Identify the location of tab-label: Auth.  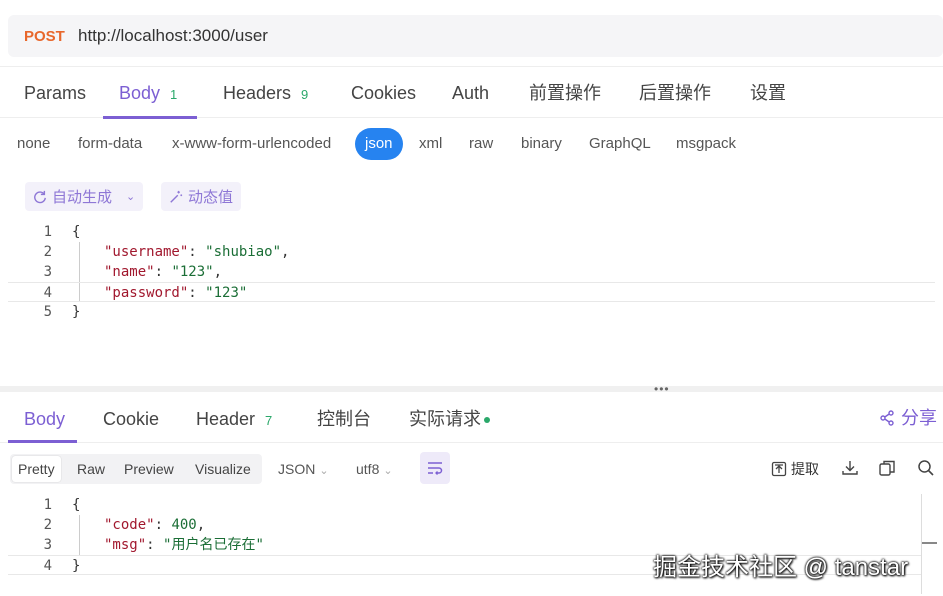
(471, 93).